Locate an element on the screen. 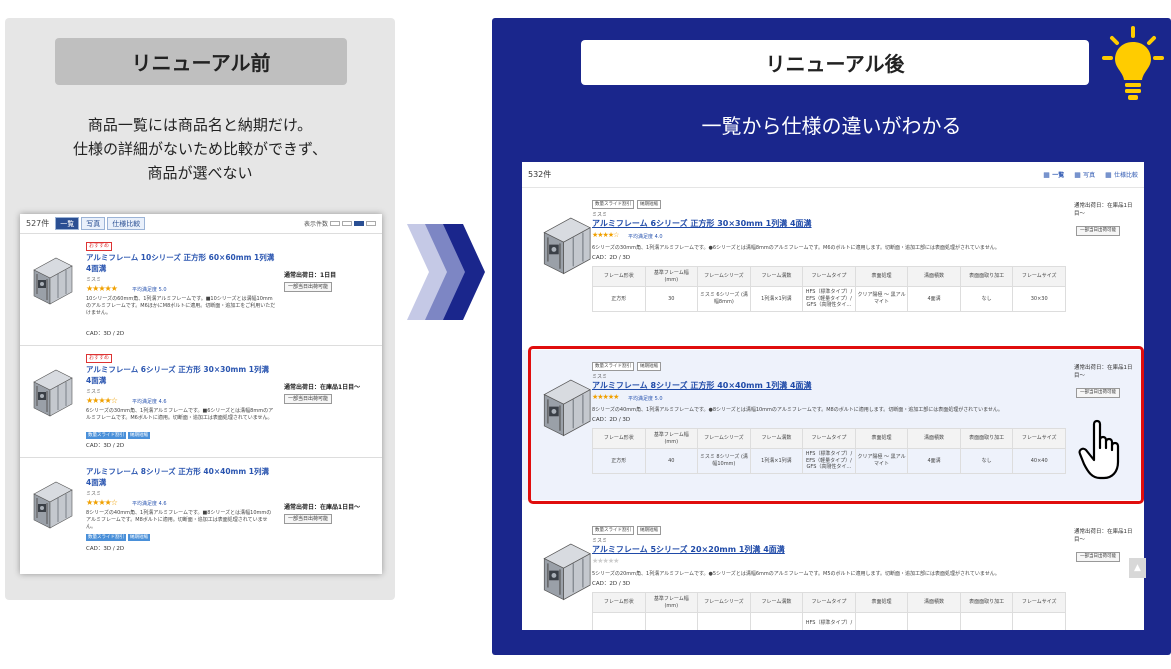  tab-list: 一覧 is located at coordinates (67, 223).